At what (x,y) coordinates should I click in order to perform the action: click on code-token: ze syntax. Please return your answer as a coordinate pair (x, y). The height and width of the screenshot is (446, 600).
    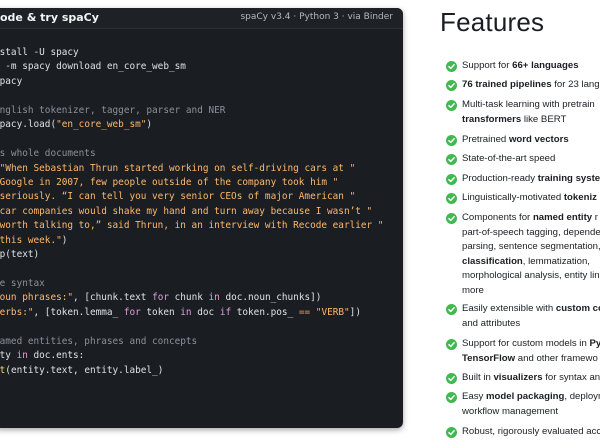
    Looking at the image, I should click on (22, 283).